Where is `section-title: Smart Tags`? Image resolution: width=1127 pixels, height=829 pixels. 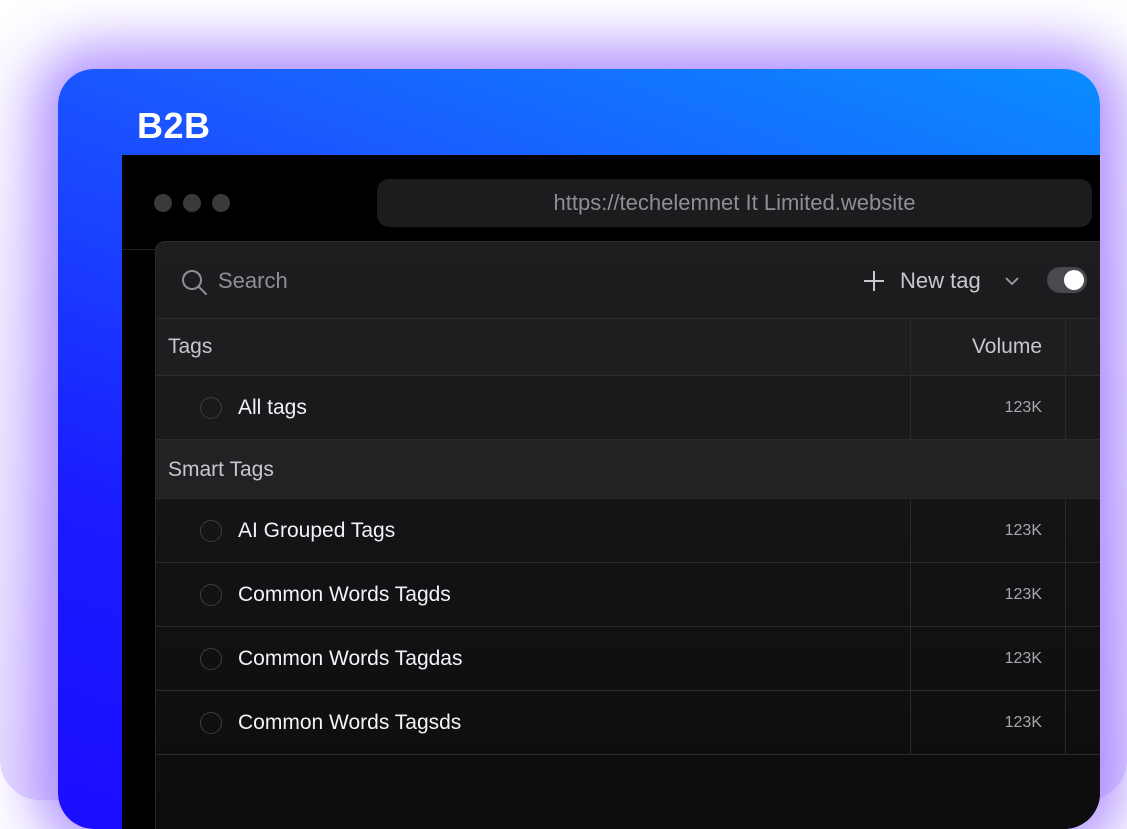
section-title: Smart Tags is located at coordinates (221, 469).